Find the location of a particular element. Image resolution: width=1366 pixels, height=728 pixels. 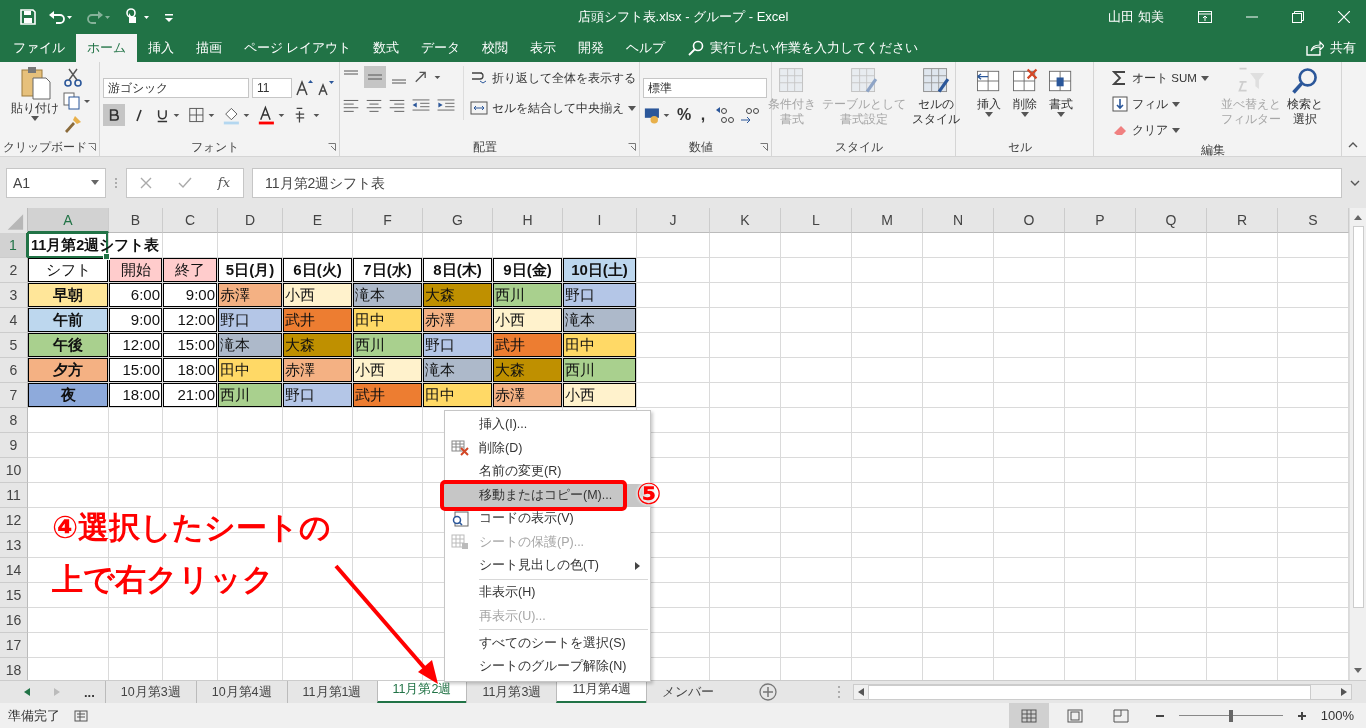

editing-button: クリア is located at coordinates (1160, 130).